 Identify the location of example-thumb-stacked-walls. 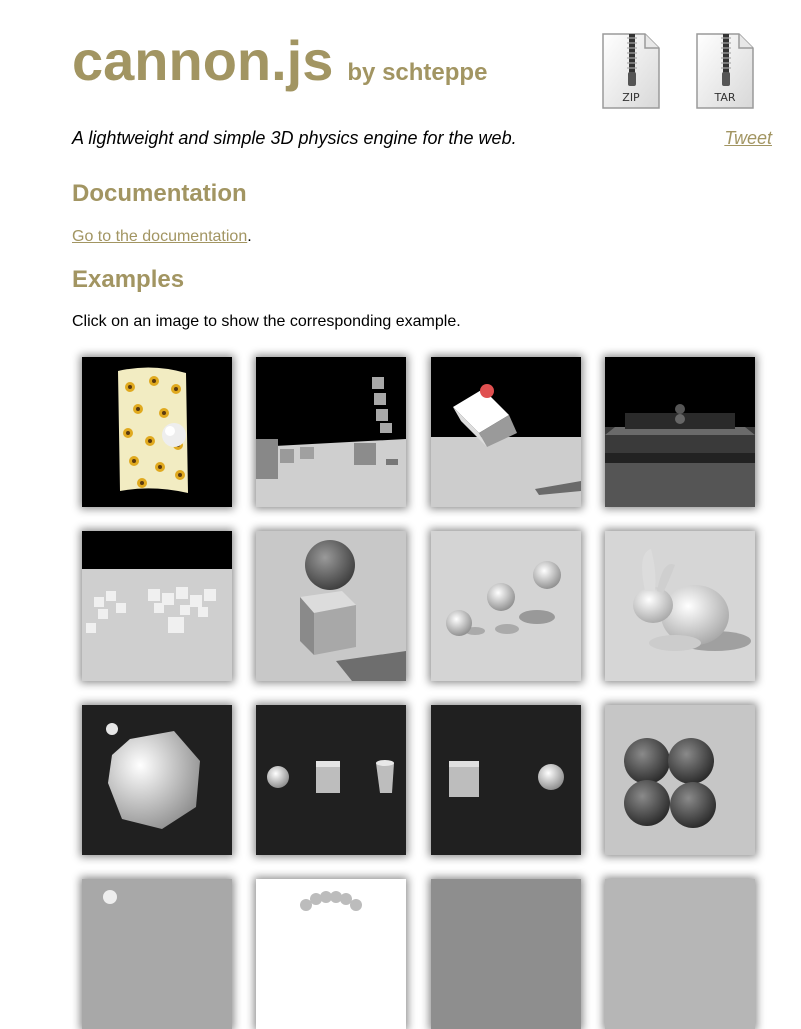
(680, 432).